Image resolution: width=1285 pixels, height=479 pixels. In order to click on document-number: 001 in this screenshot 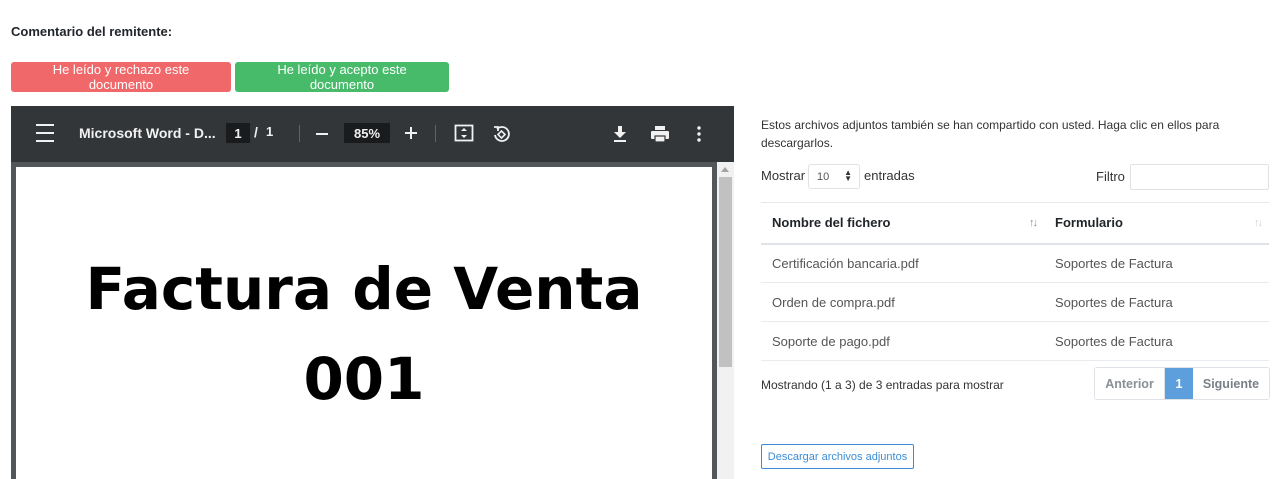, I will do `click(364, 379)`.